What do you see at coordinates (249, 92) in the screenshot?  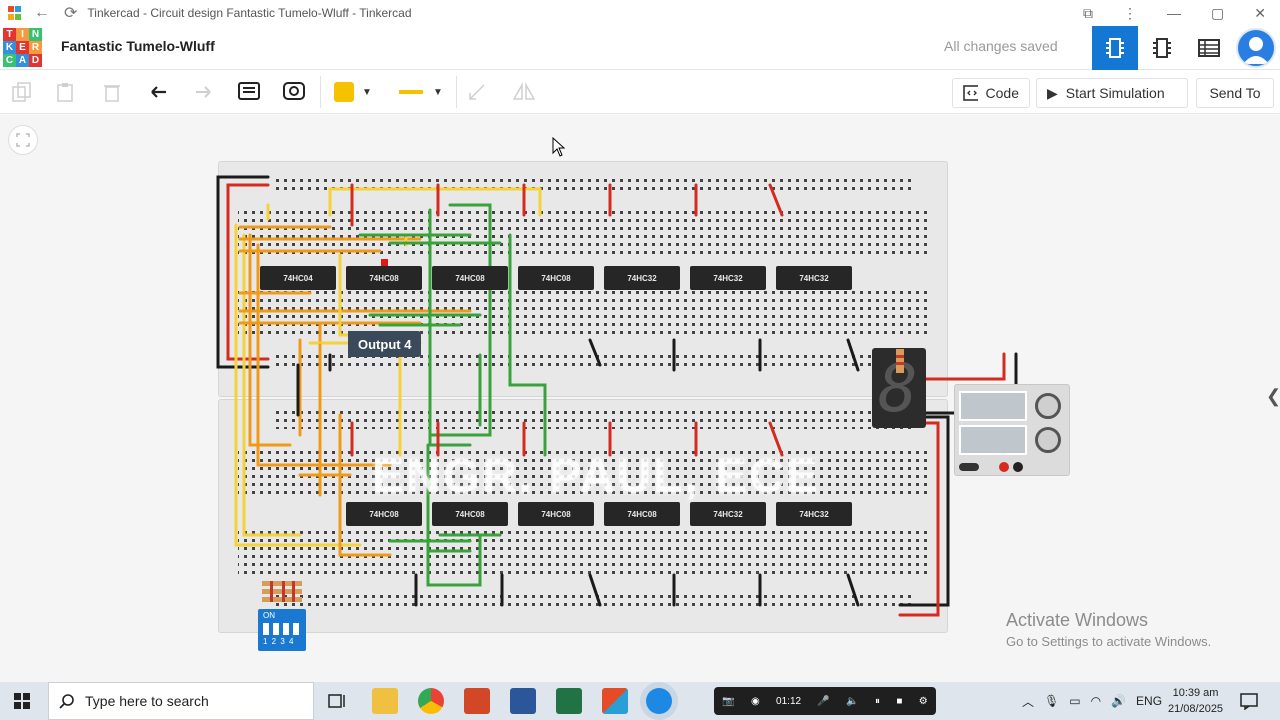 I see `notes-button` at bounding box center [249, 92].